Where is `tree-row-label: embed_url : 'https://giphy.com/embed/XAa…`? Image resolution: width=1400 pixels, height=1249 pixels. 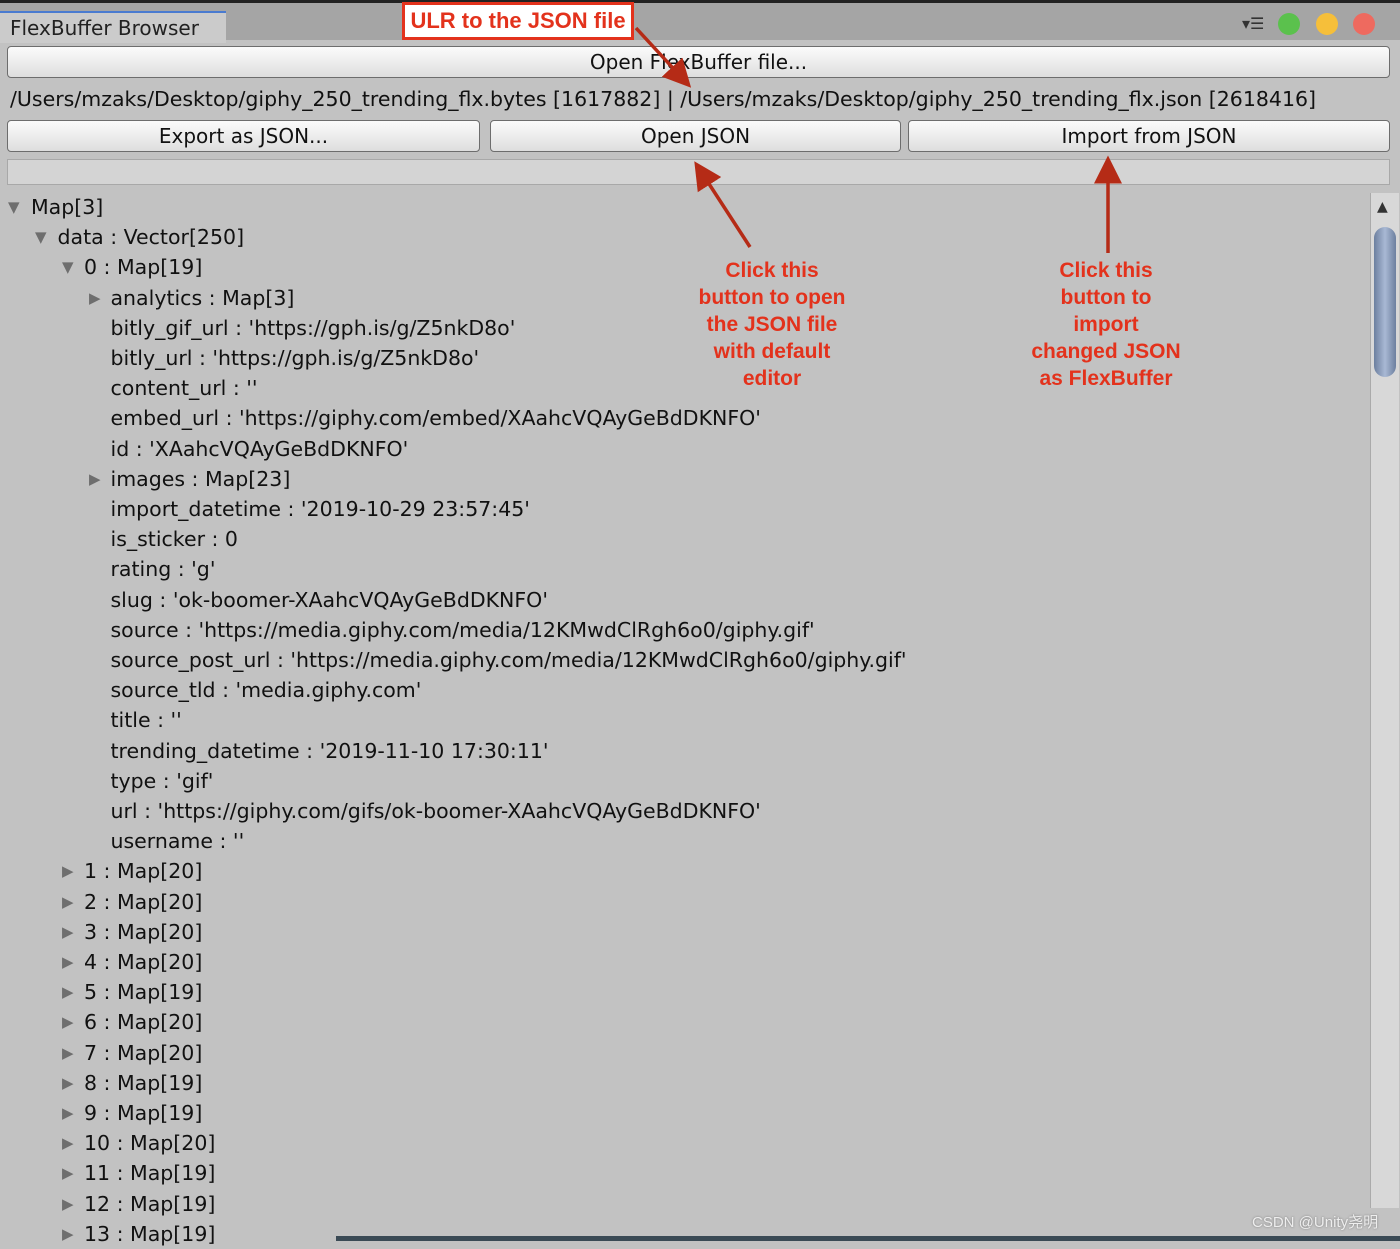
tree-row-label: embed_url : 'https://giphy.com/embed/XAa… is located at coordinates (435, 418).